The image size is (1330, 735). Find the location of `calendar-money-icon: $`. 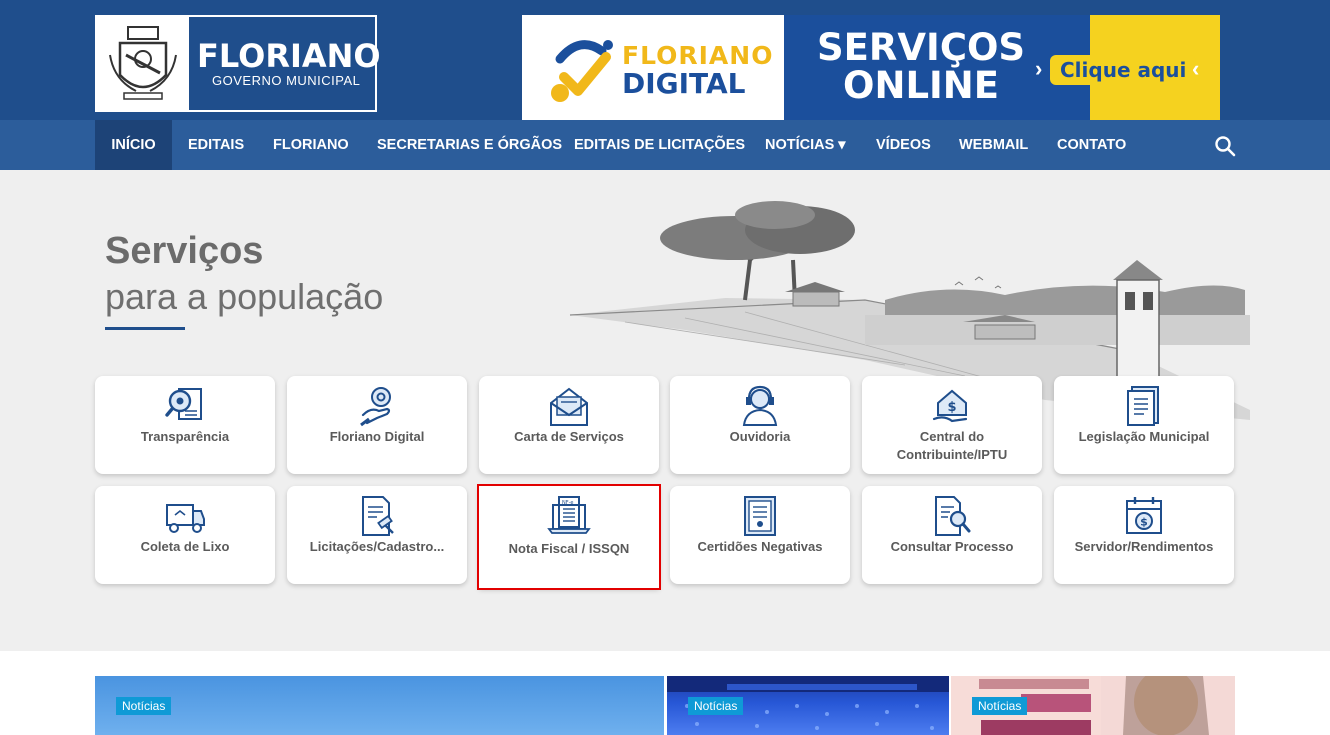

calendar-money-icon: $ is located at coordinates (1144, 515).